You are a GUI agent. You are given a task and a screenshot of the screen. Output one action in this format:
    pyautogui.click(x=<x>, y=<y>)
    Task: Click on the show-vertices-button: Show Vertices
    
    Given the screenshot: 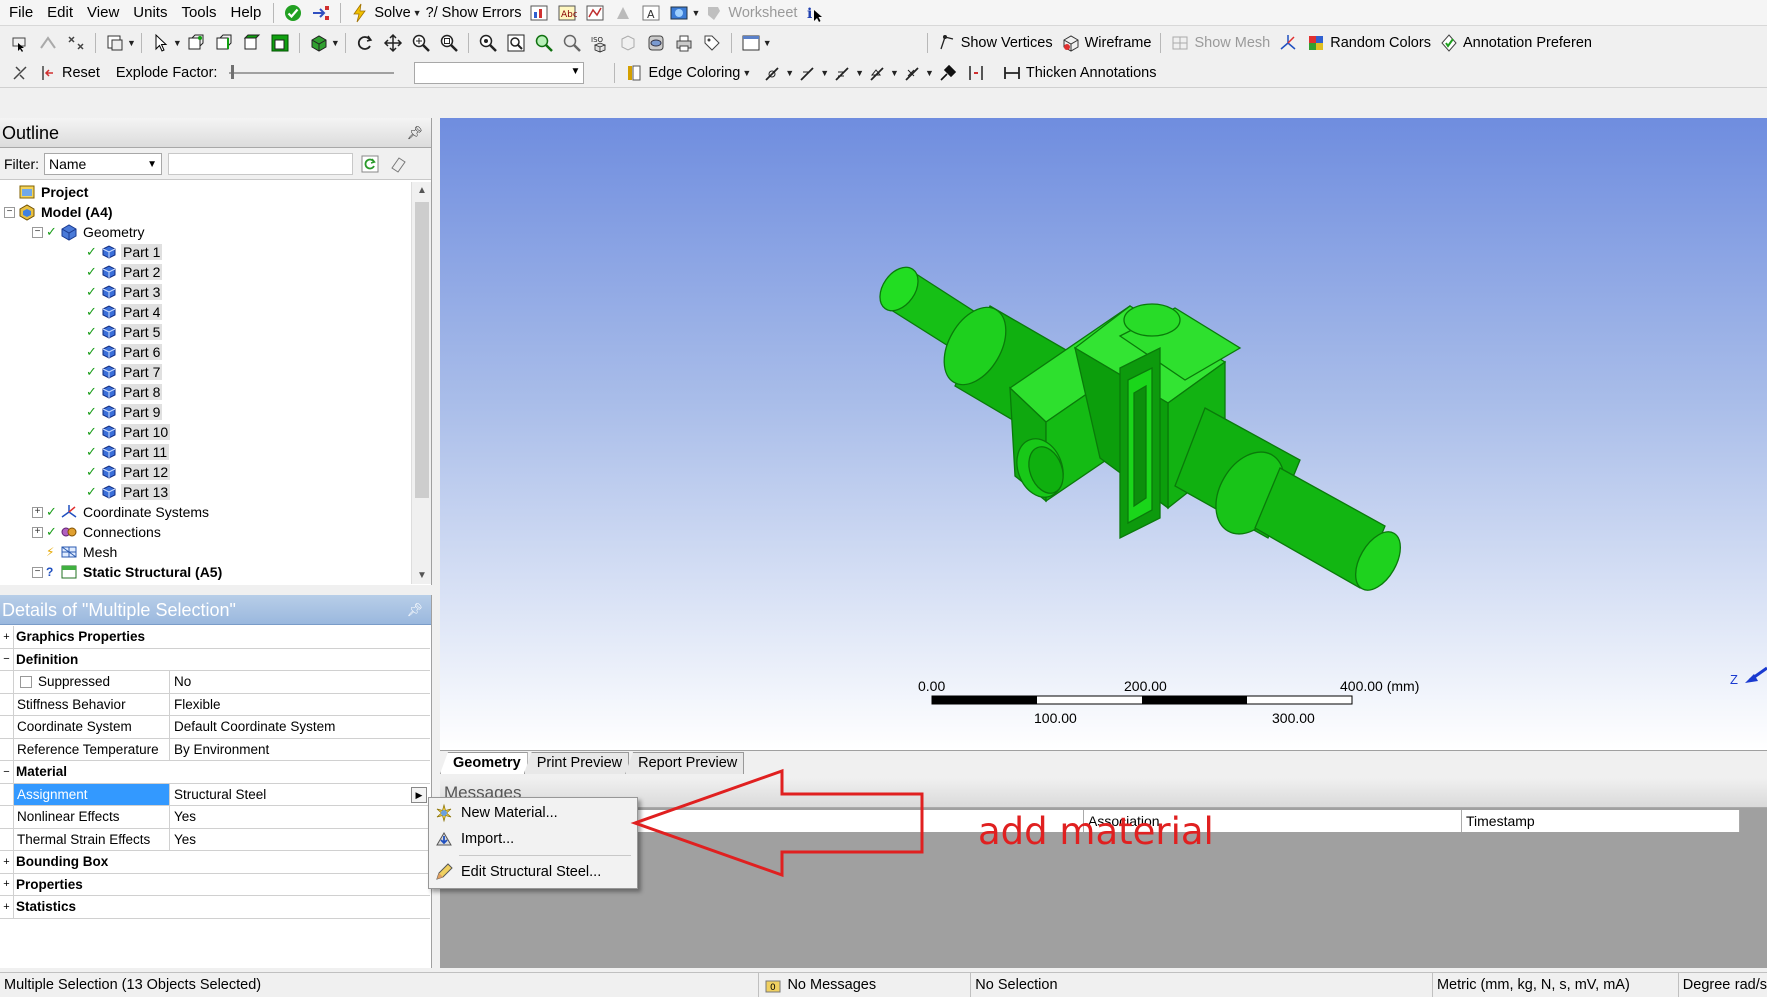 What is the action you would take?
    pyautogui.click(x=995, y=43)
    